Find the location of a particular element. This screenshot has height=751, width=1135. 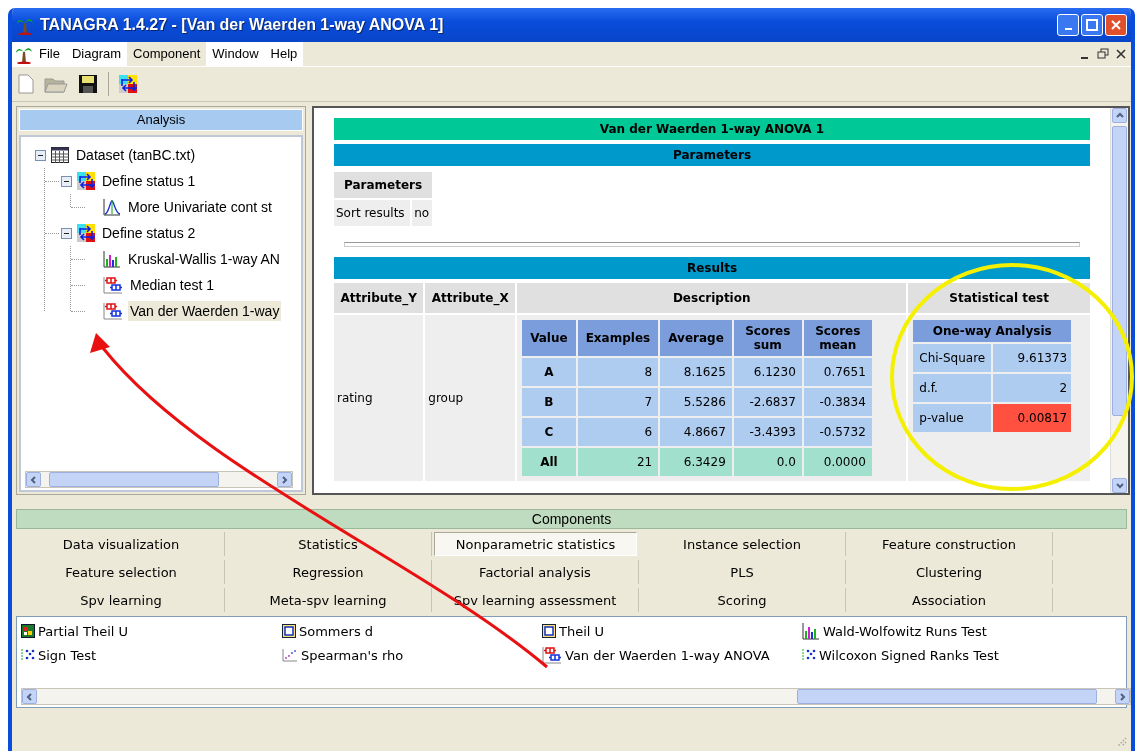

tool-item: Sign Test is located at coordinates (67, 655).